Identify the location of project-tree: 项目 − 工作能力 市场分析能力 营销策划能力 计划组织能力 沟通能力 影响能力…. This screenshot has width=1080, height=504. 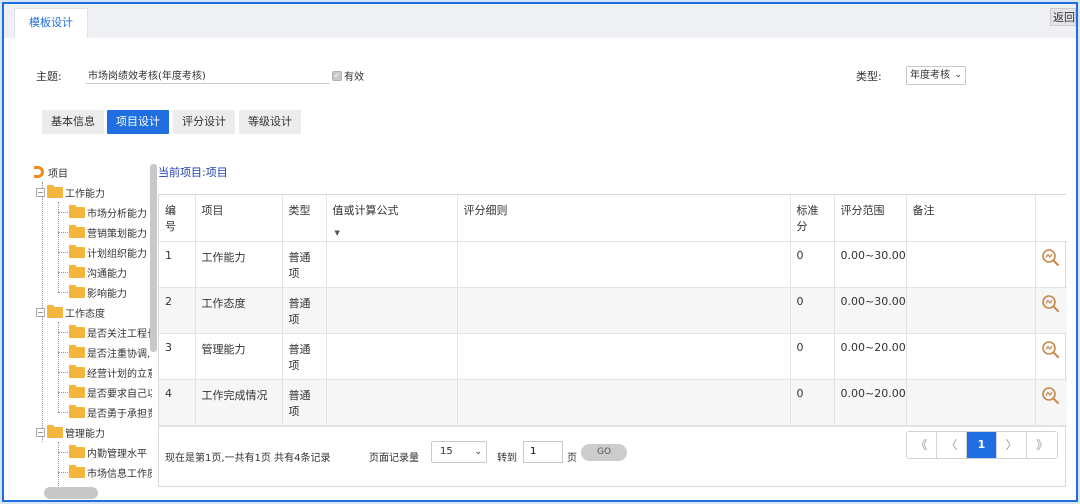
(92, 327).